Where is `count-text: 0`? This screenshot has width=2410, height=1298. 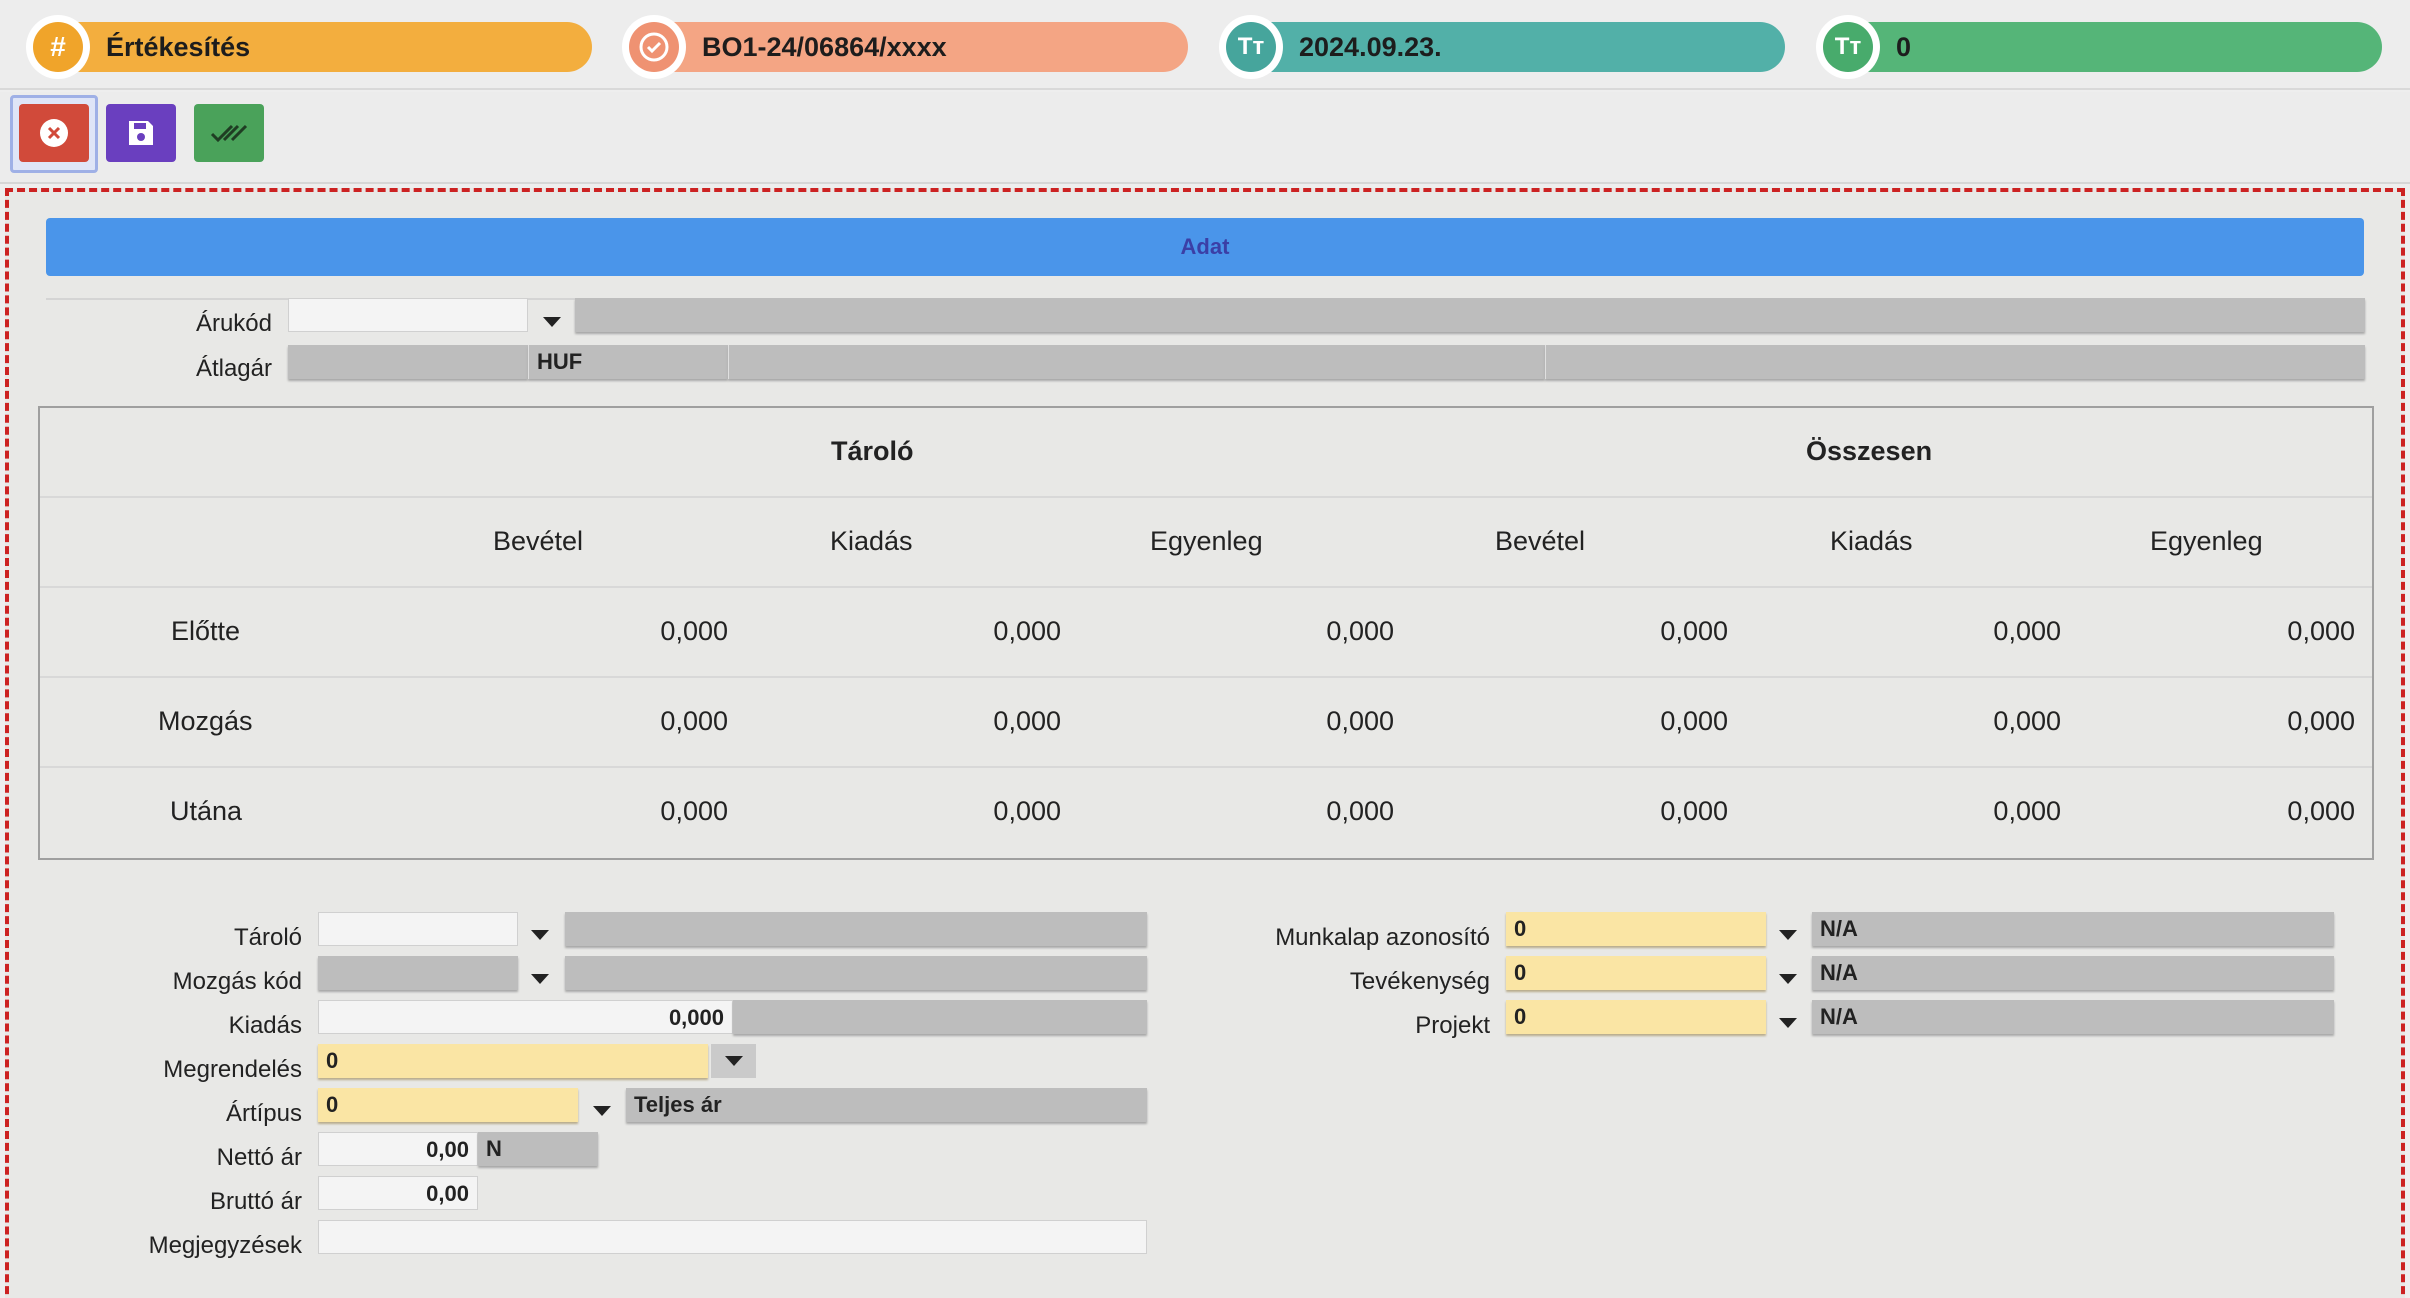 count-text: 0 is located at coordinates (1904, 47).